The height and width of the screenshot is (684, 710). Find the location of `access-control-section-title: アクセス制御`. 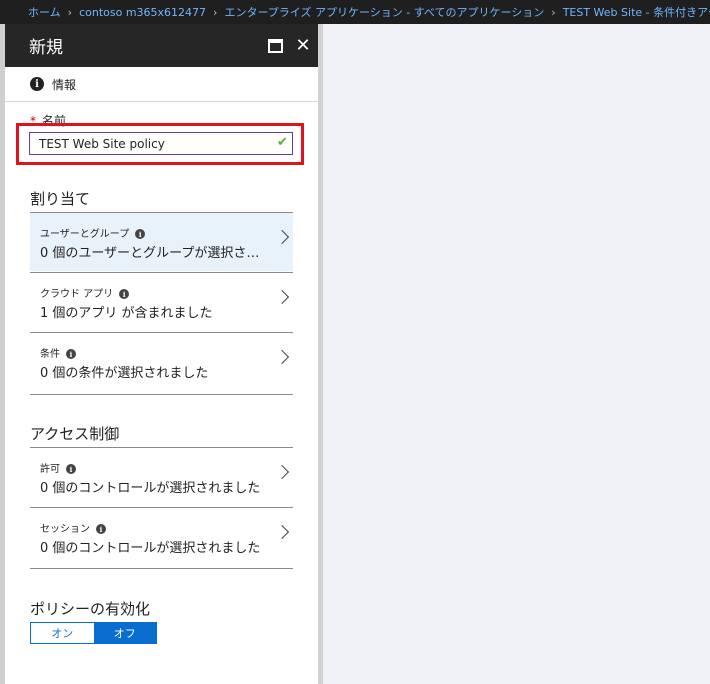

access-control-section-title: アクセス制御 is located at coordinates (75, 434).